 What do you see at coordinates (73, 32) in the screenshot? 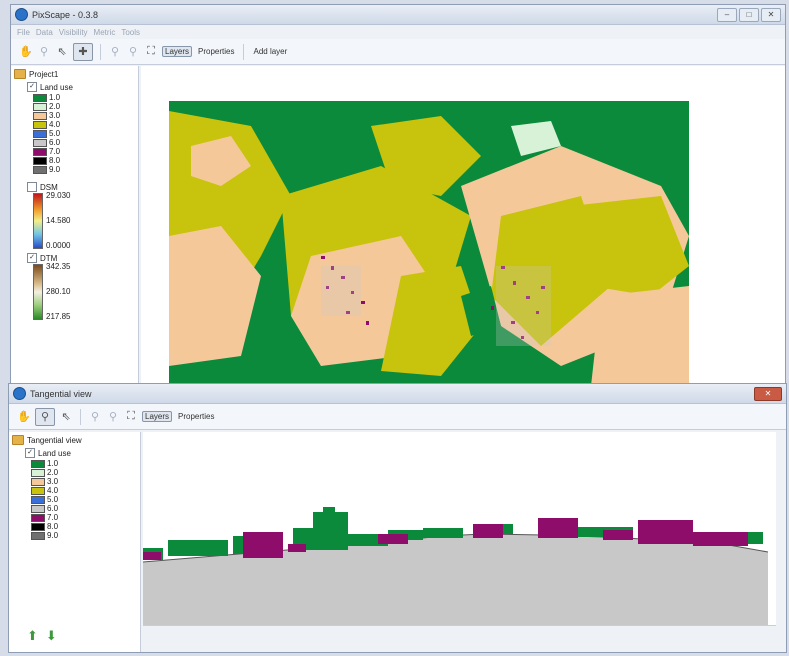
I see `menu-visibility: Visibility` at bounding box center [73, 32].